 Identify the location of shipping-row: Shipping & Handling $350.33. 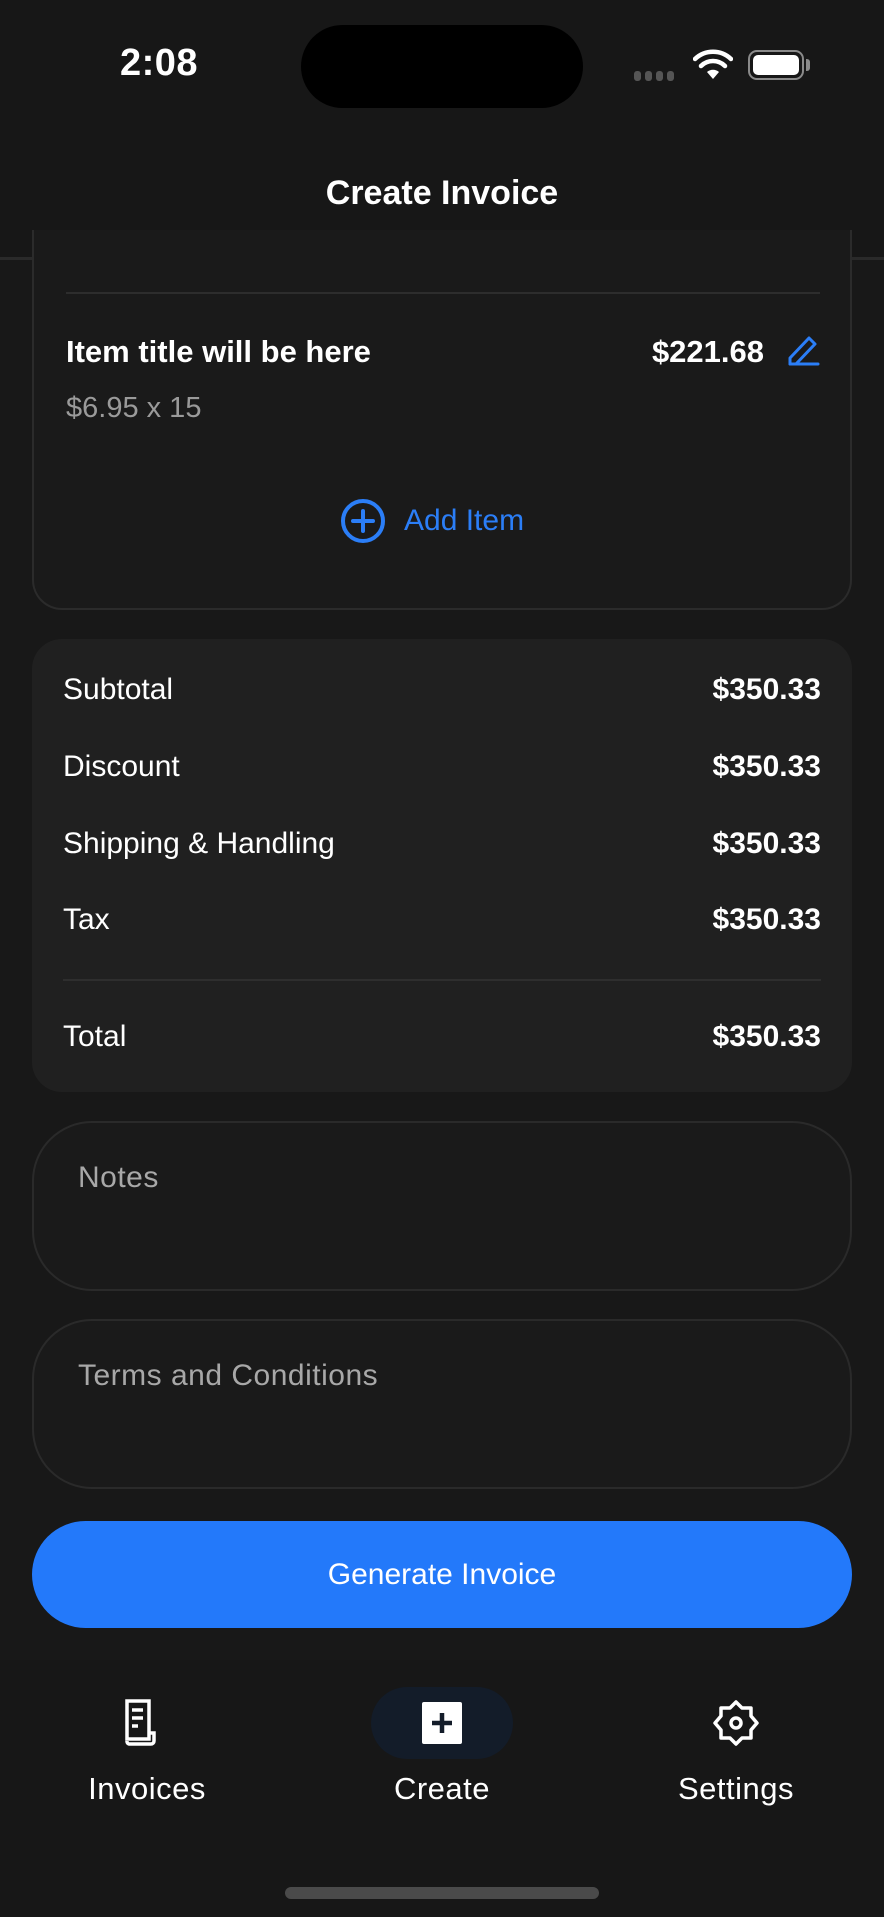
(442, 844).